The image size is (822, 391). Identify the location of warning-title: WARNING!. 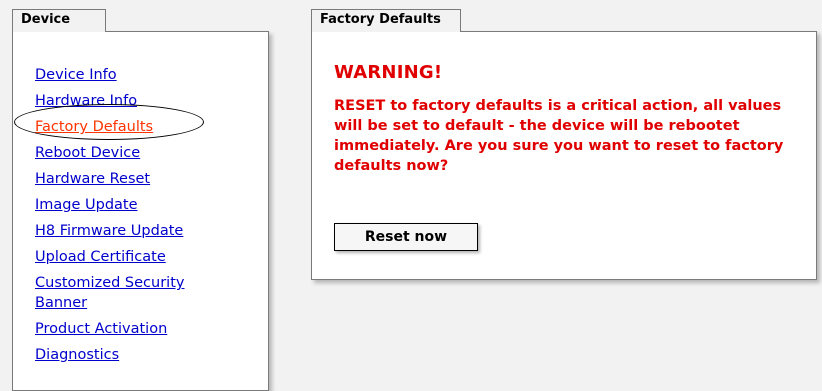
(388, 72).